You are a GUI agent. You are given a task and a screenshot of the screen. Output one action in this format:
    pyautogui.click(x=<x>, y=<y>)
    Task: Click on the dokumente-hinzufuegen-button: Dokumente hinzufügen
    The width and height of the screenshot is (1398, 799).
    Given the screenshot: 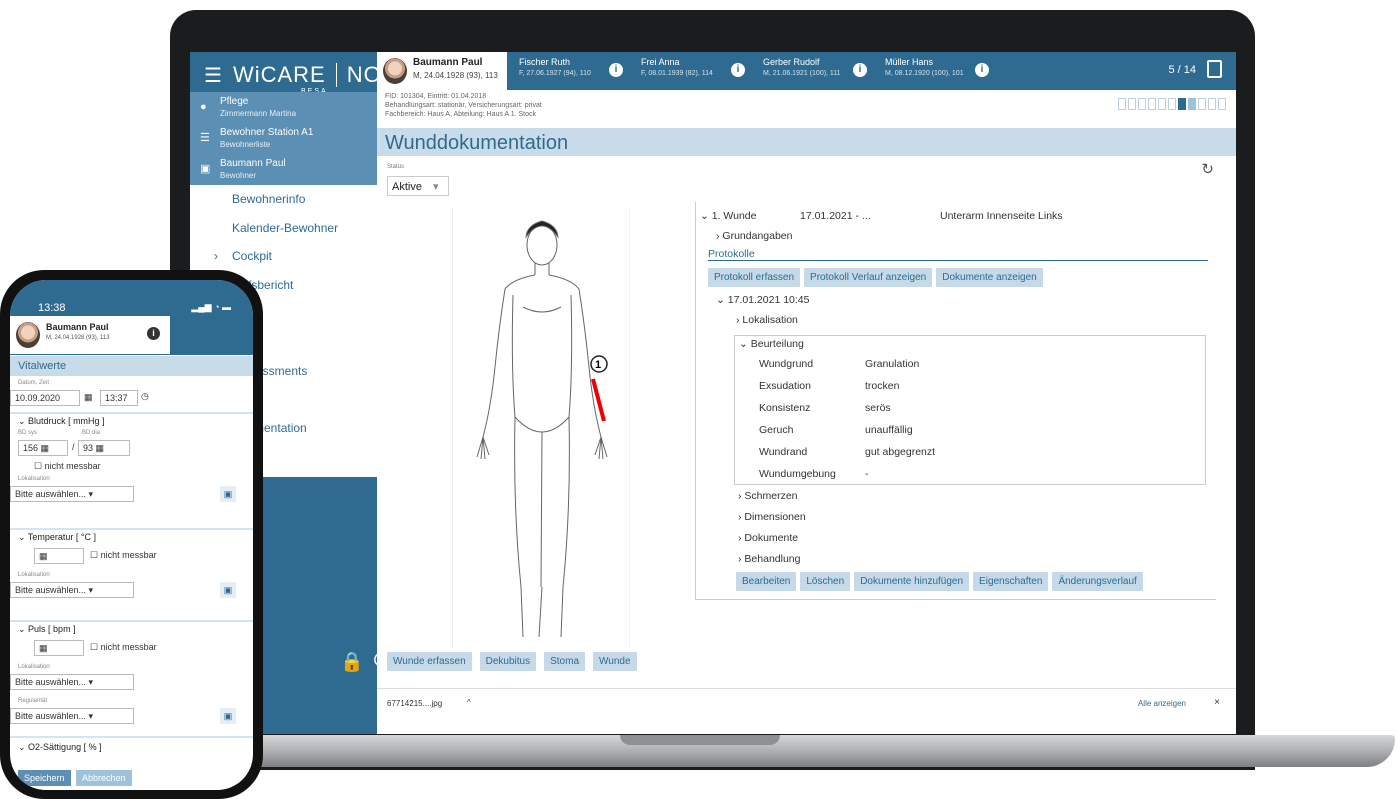 What is the action you would take?
    pyautogui.click(x=912, y=581)
    